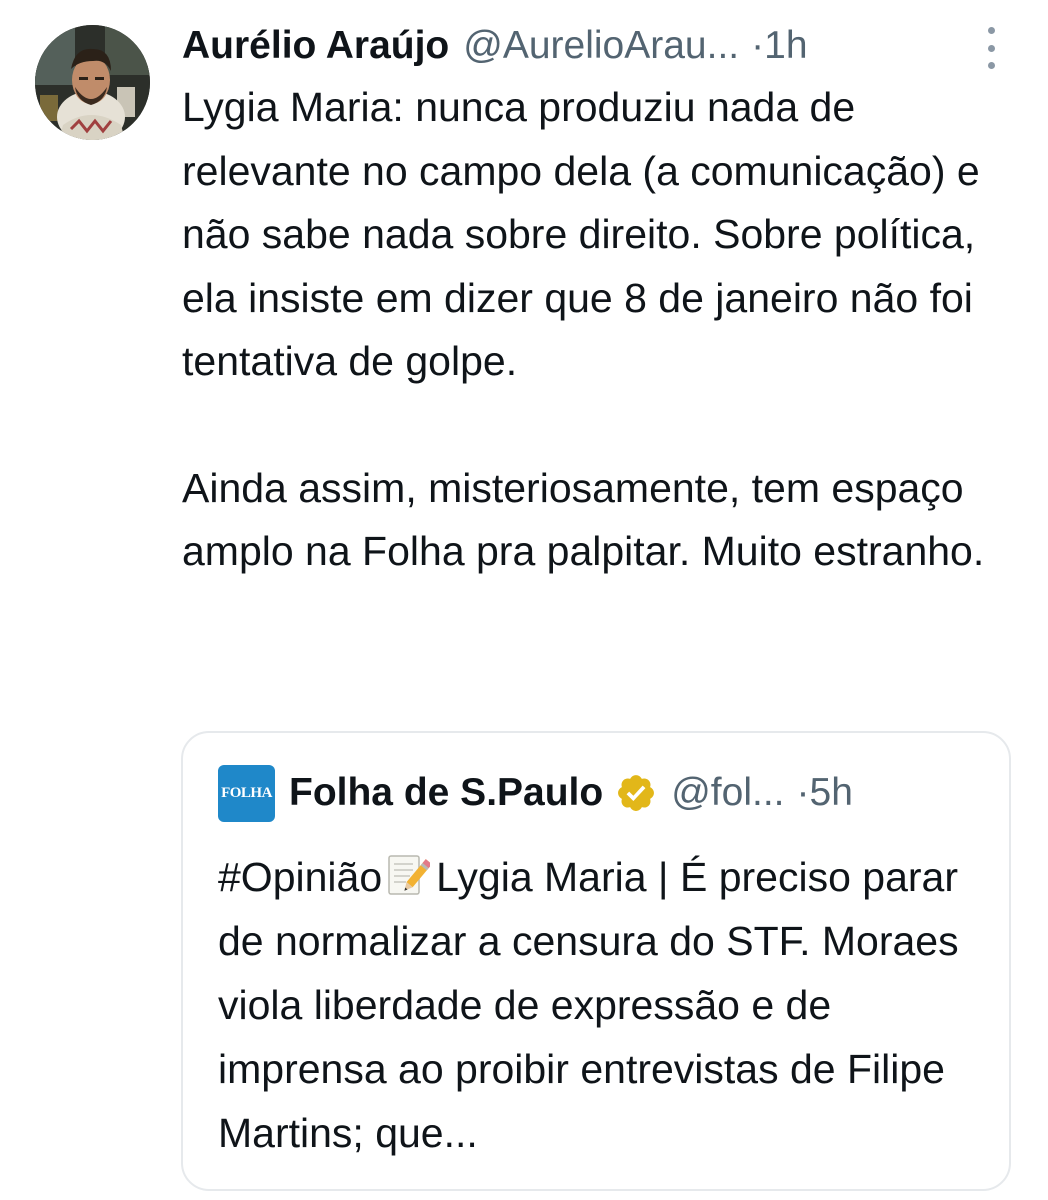  What do you see at coordinates (446, 793) in the screenshot?
I see `quoted-author-name: Folha de S.Paulo` at bounding box center [446, 793].